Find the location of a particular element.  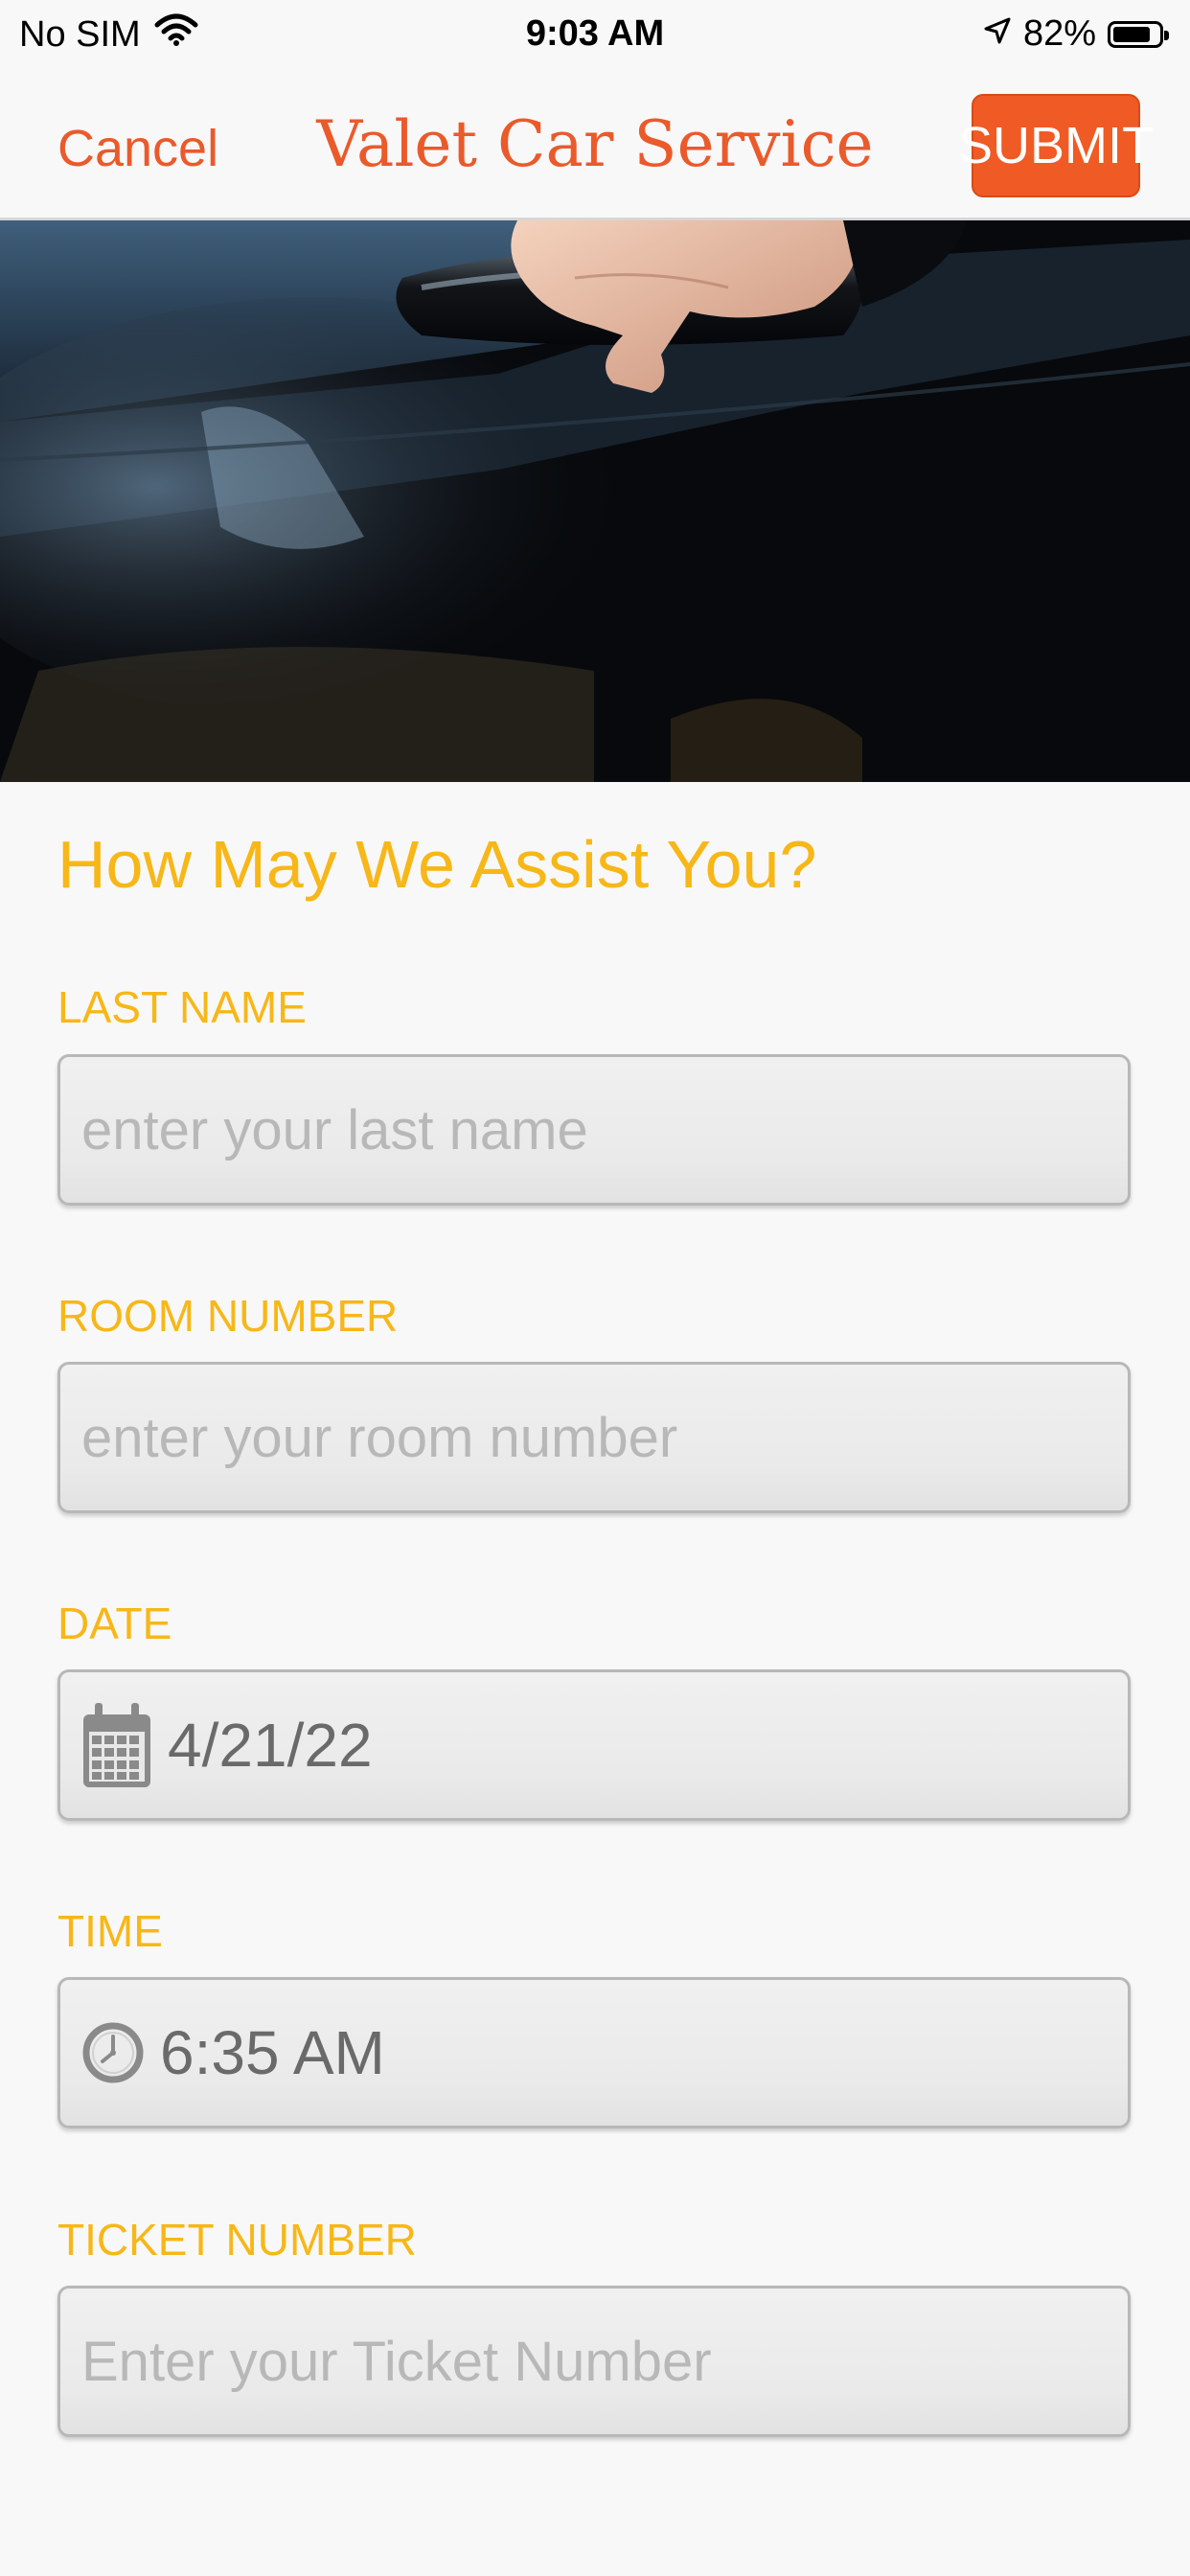

ticket-number-field: Enter your Ticket Number is located at coordinates (594, 2361).